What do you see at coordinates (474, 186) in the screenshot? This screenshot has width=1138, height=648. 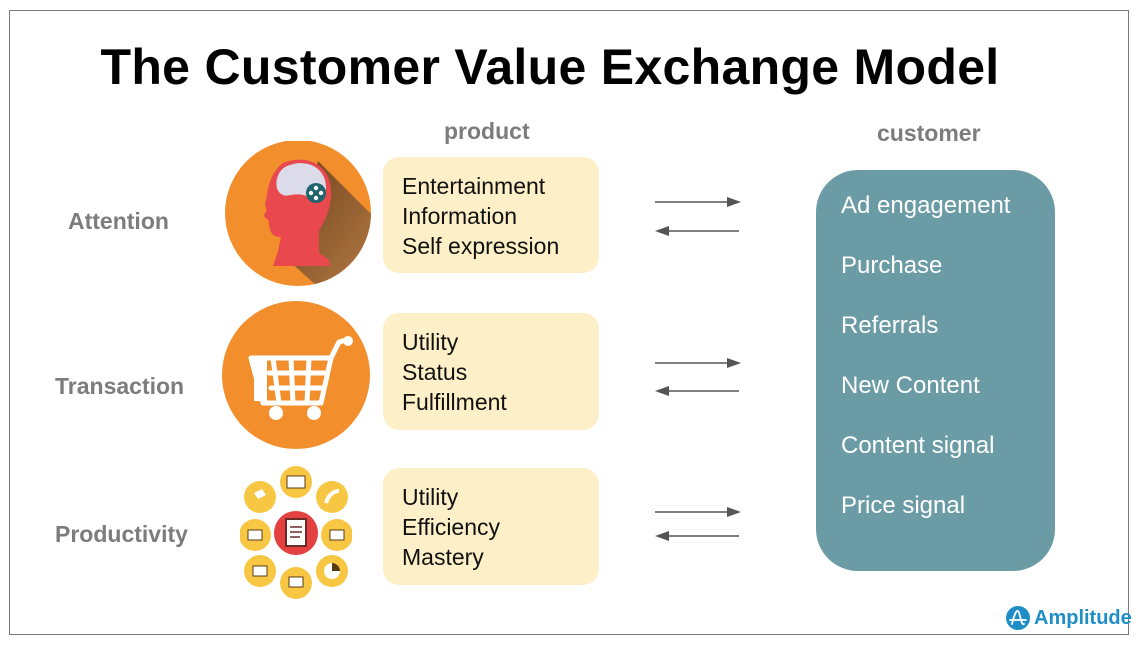 I see `product-item: Entertainment` at bounding box center [474, 186].